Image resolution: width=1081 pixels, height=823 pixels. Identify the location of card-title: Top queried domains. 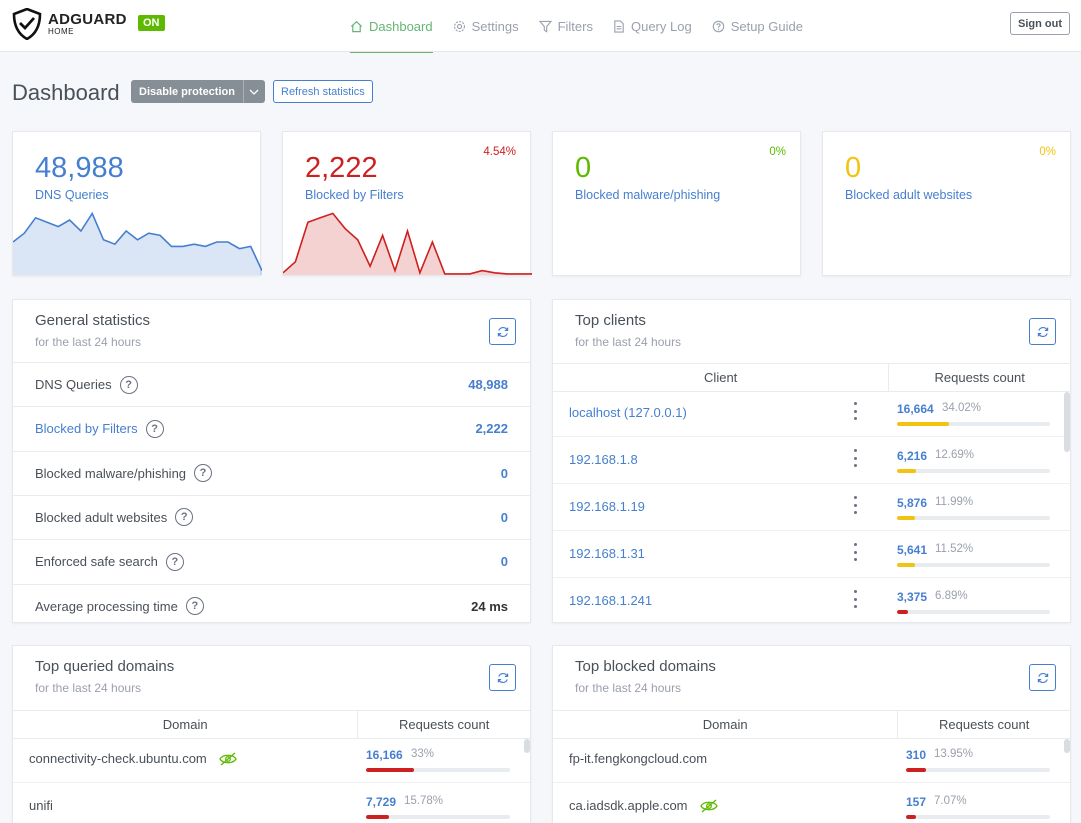
(105, 666).